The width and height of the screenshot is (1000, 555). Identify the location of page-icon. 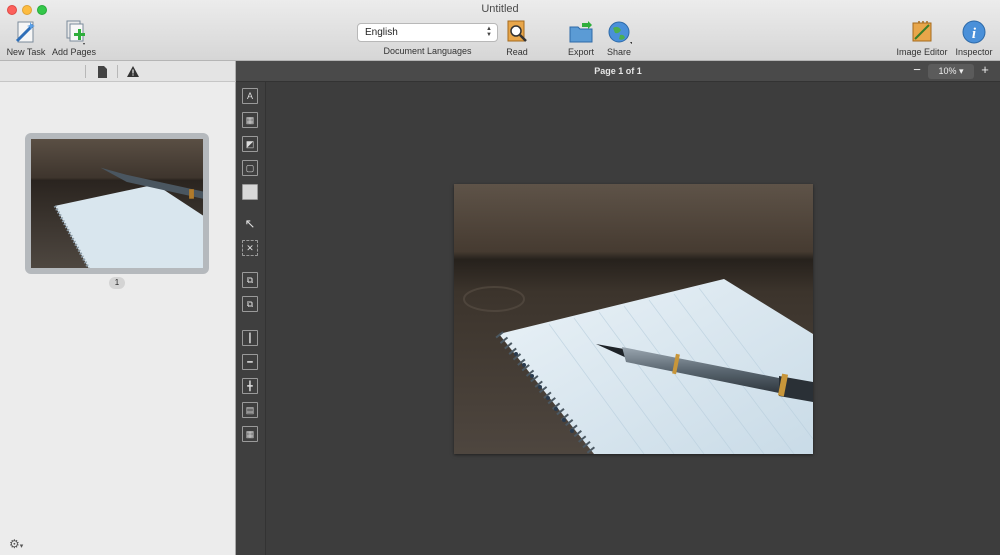
(102, 71).